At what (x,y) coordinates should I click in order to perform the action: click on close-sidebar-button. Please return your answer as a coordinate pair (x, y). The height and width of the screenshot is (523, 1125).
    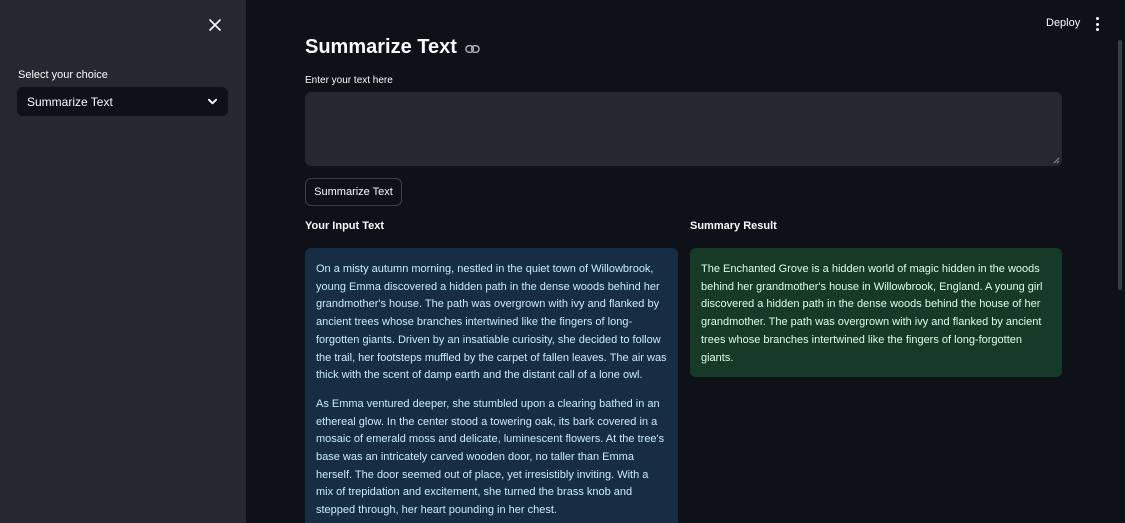
    Looking at the image, I should click on (215, 25).